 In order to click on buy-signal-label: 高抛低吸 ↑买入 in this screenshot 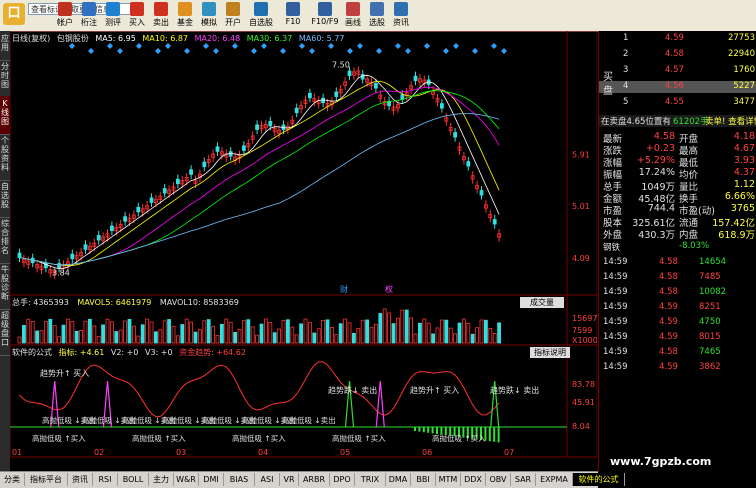, I will do `click(359, 438)`.